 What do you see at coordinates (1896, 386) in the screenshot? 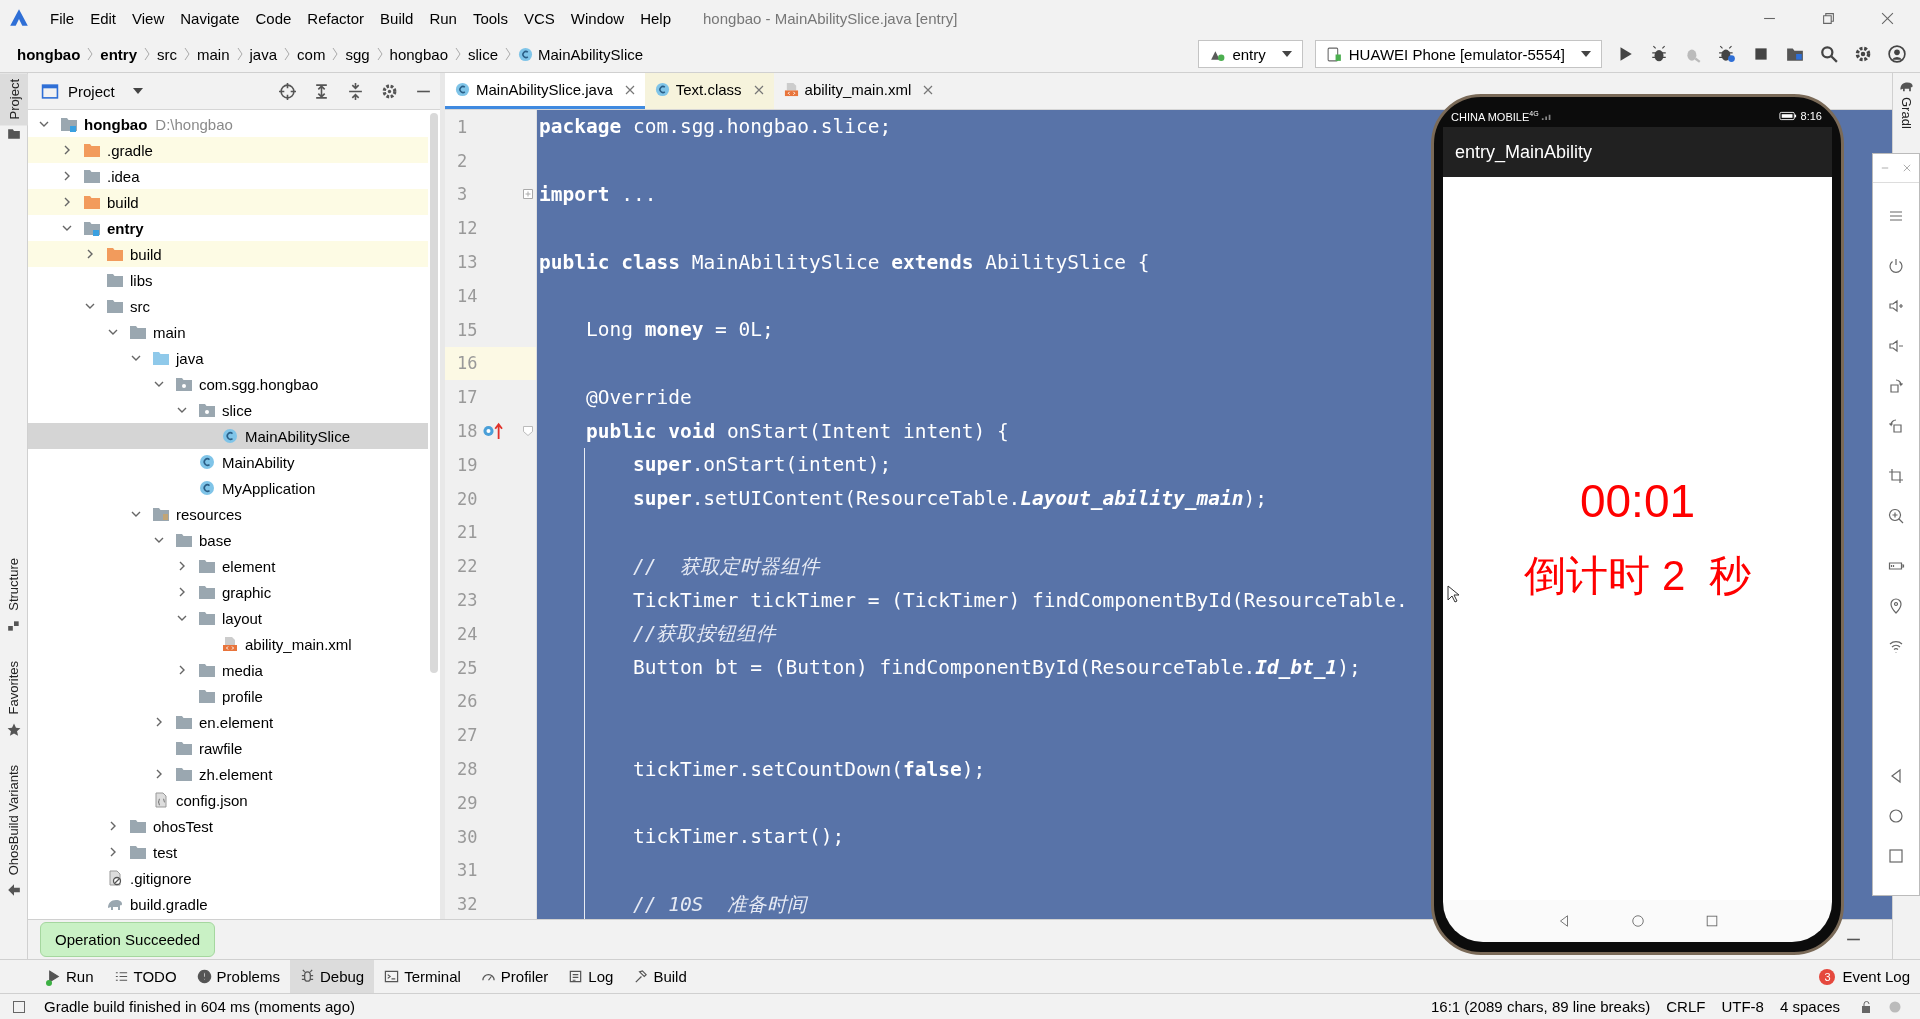
I see `rotate-right-icon` at bounding box center [1896, 386].